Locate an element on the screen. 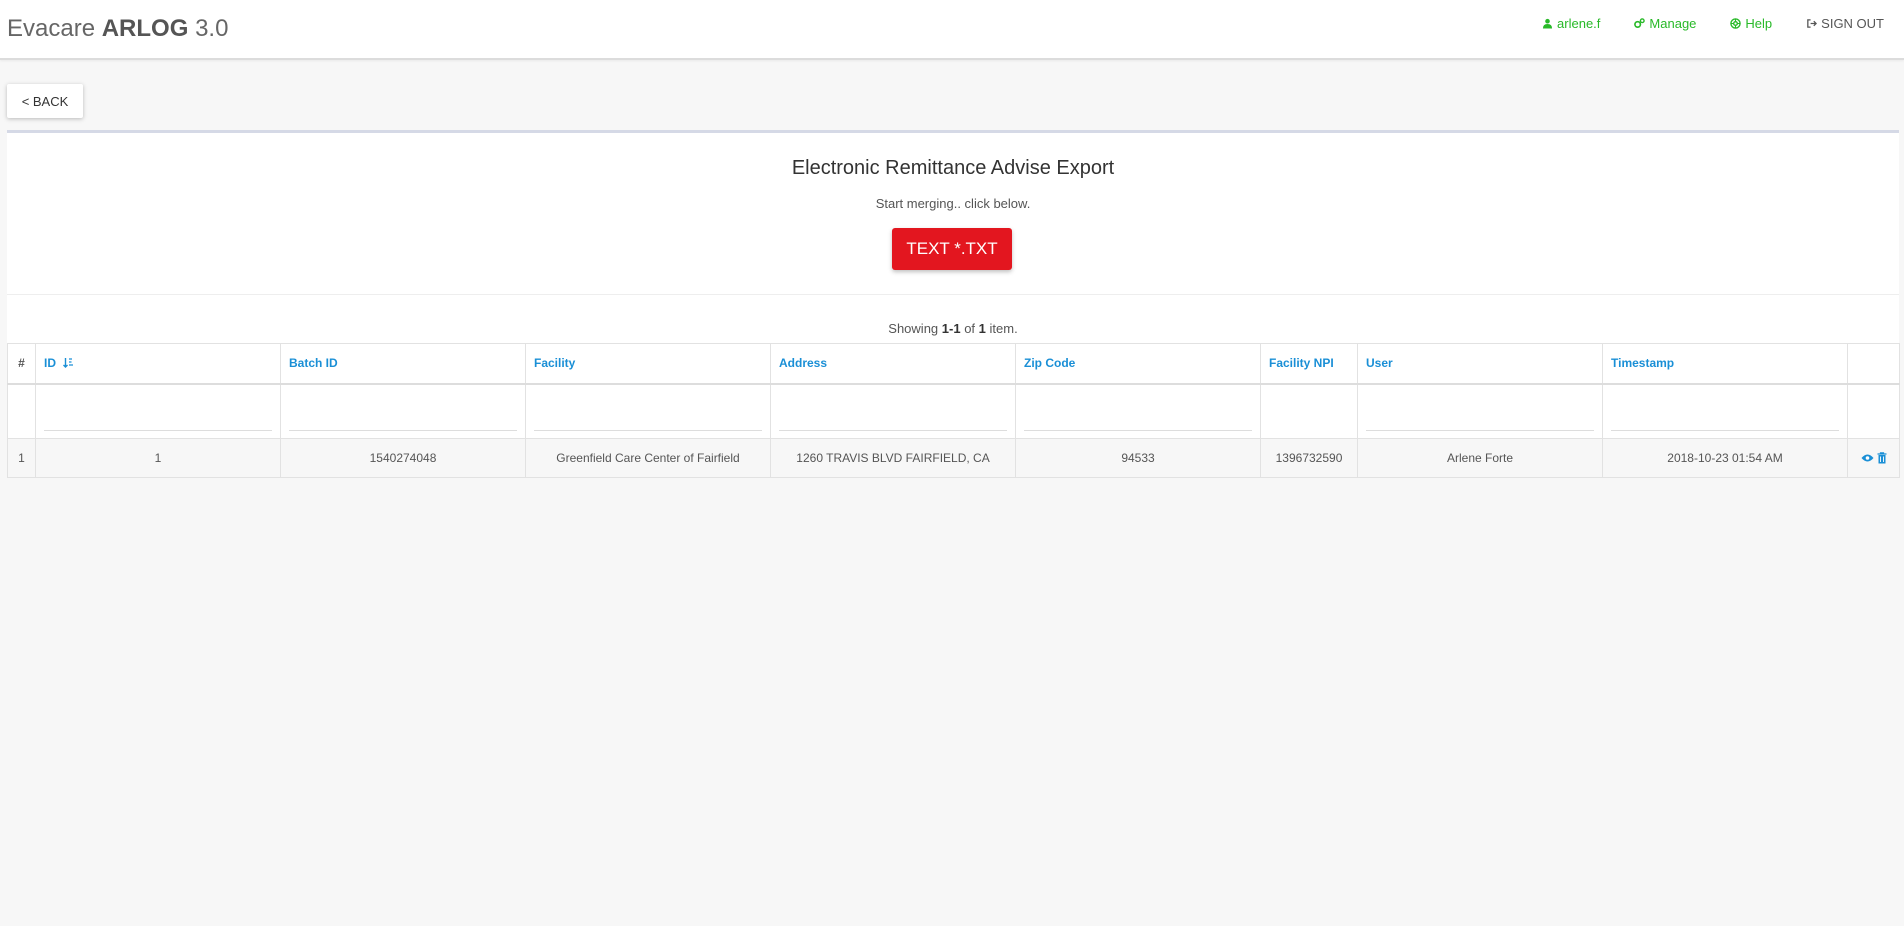 The image size is (1904, 926). filter-cell-facility is located at coordinates (648, 411).